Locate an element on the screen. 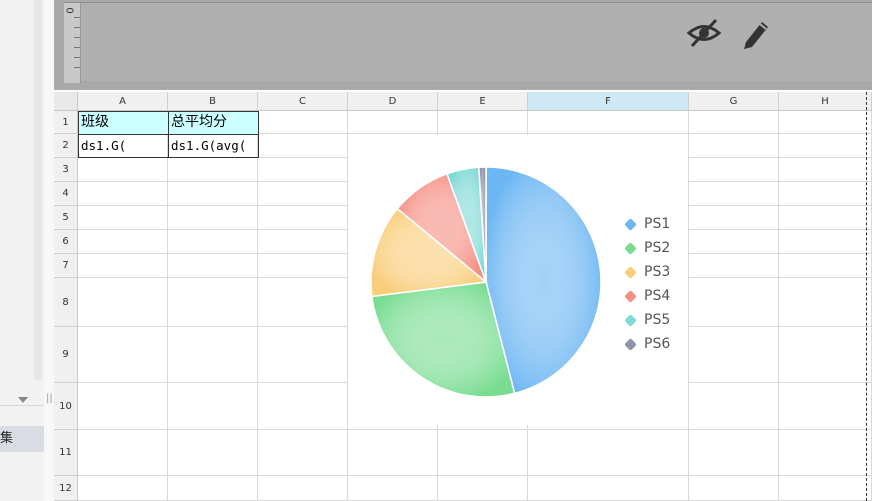  cell-b1: 总平均分 is located at coordinates (213, 123).